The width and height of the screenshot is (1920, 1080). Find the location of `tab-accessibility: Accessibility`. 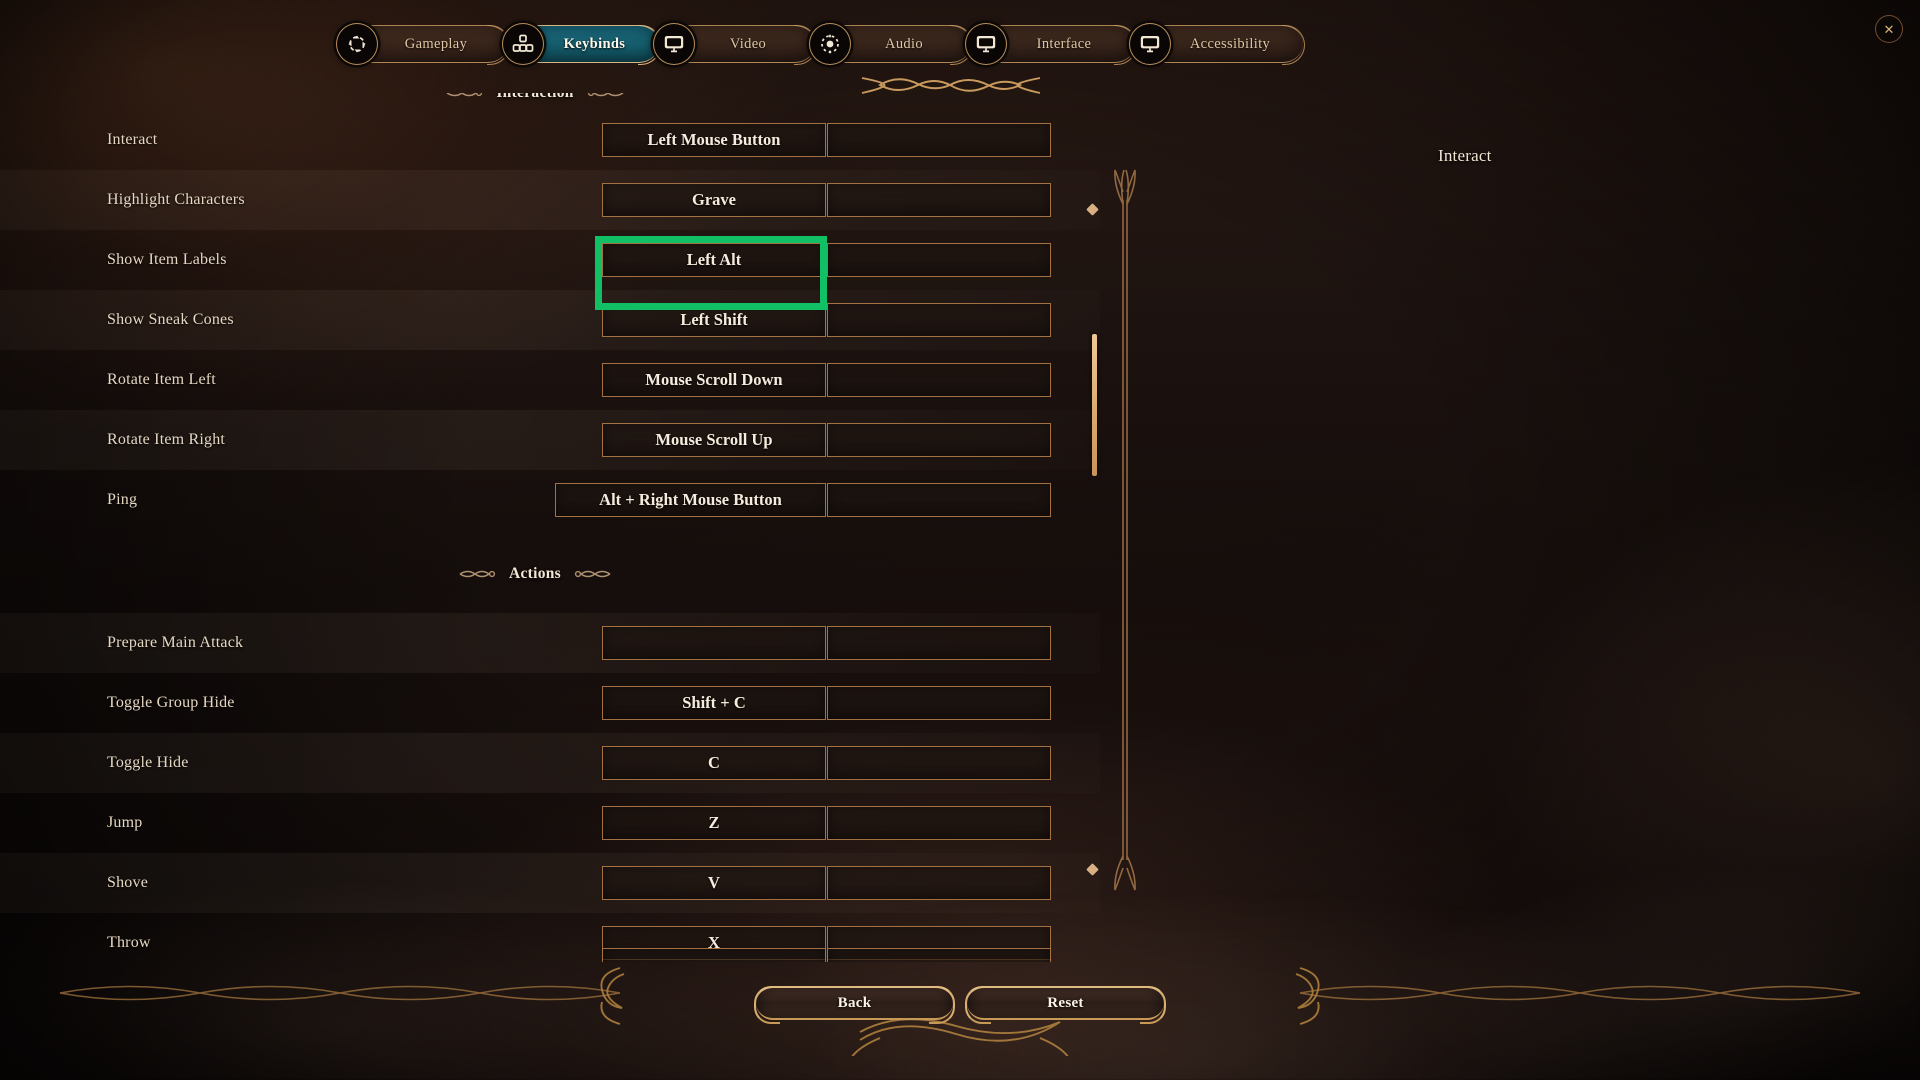

tab-accessibility: Accessibility is located at coordinates (1217, 44).